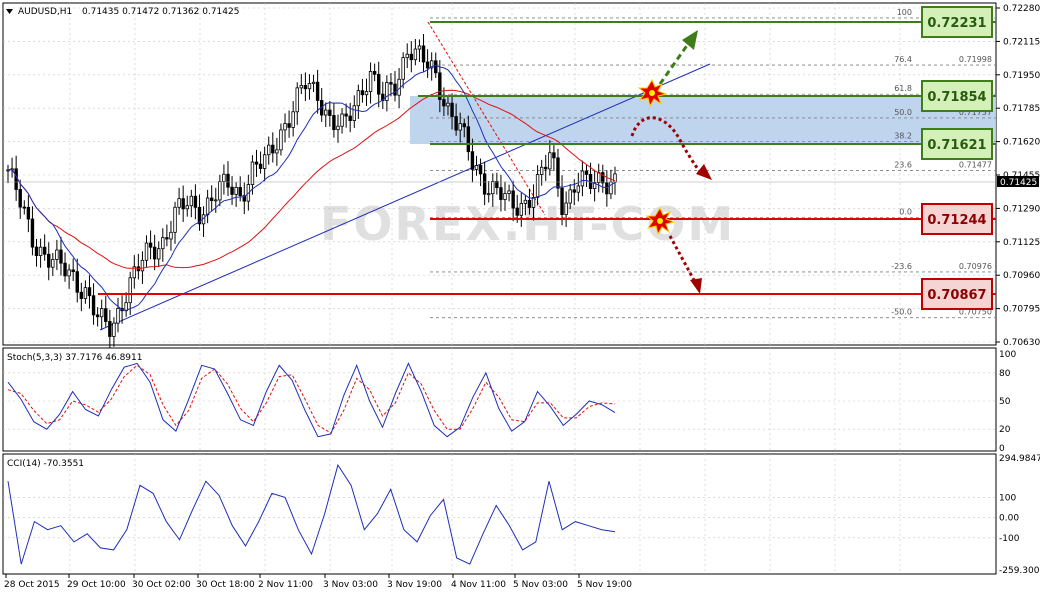  Describe the element at coordinates (74, 358) in the screenshot. I see `stoch-title: Stoch(5,3,3) 37.7176 46.8911` at that location.